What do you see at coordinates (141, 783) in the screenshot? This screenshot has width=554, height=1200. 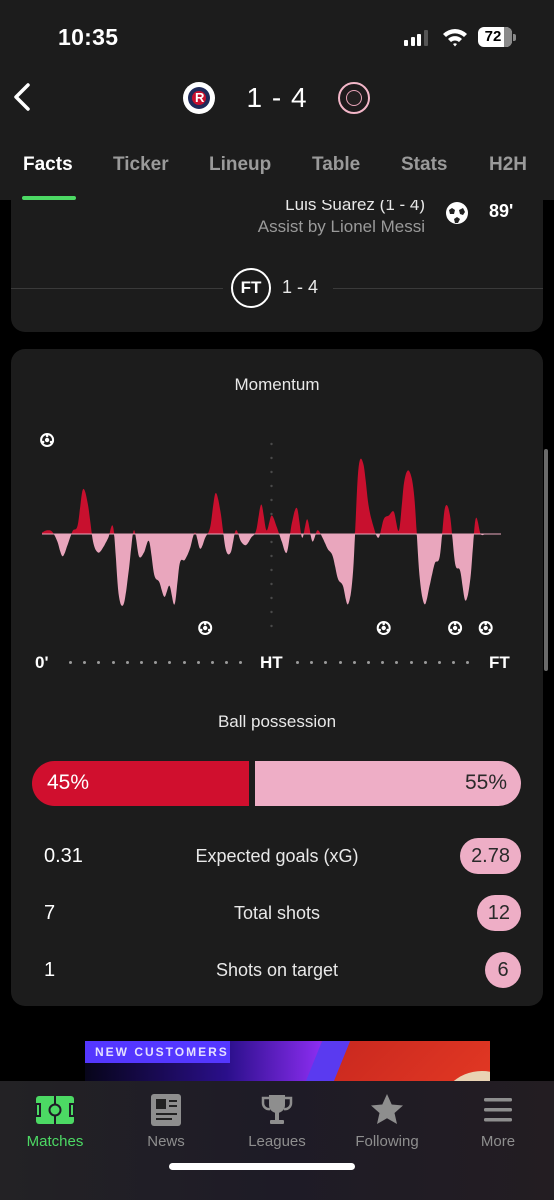 I see `possession-home: 45%` at bounding box center [141, 783].